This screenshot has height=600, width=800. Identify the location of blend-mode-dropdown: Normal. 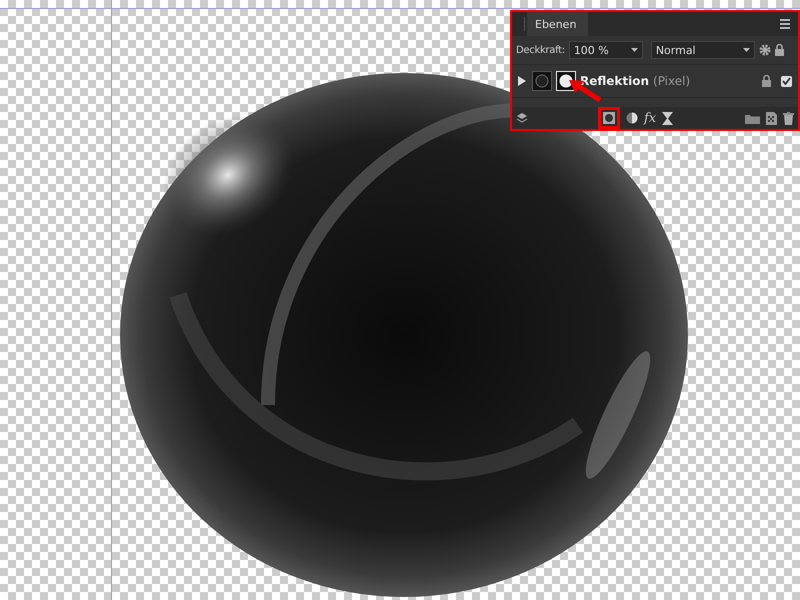
(702, 50).